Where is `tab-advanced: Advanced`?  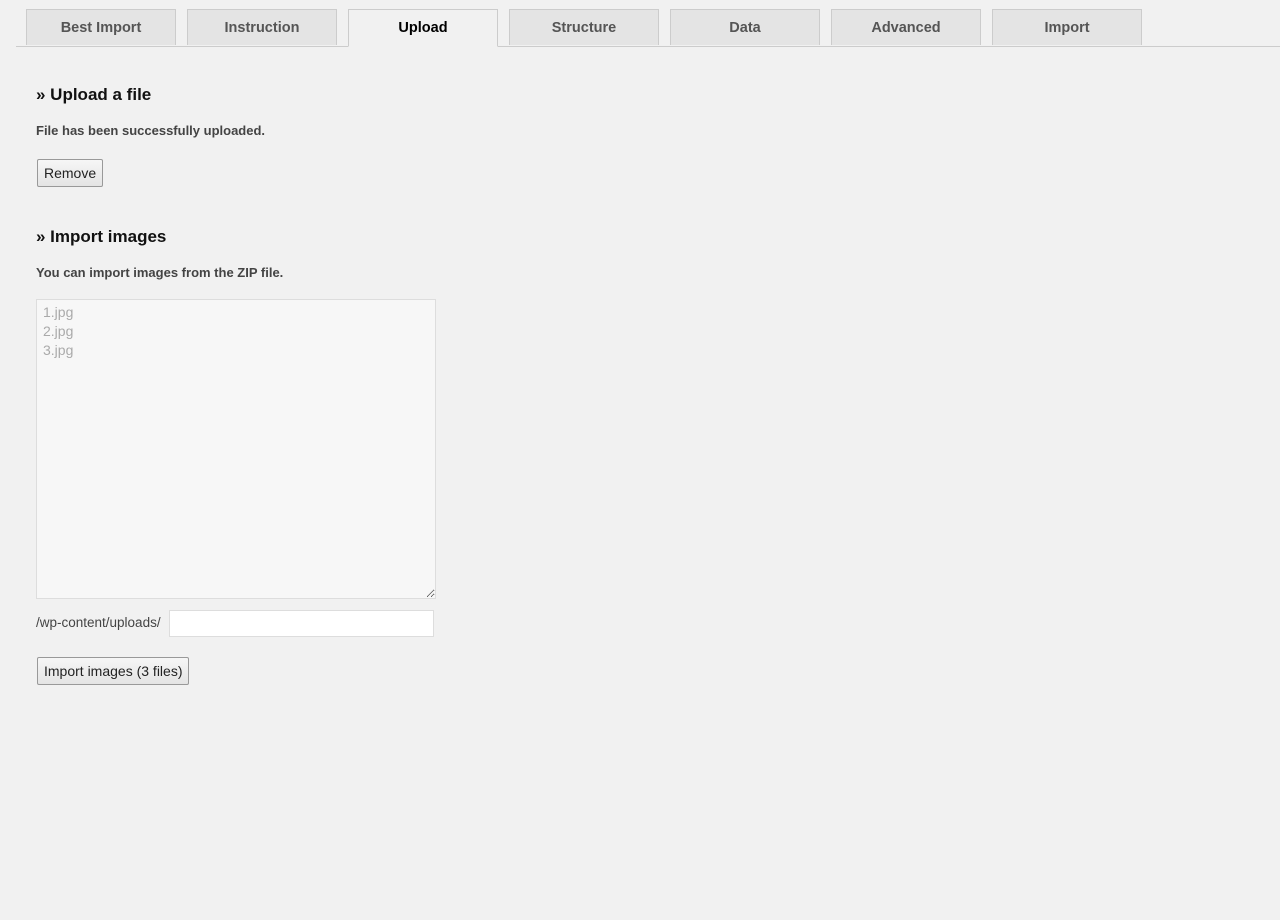
tab-advanced: Advanced is located at coordinates (906, 27).